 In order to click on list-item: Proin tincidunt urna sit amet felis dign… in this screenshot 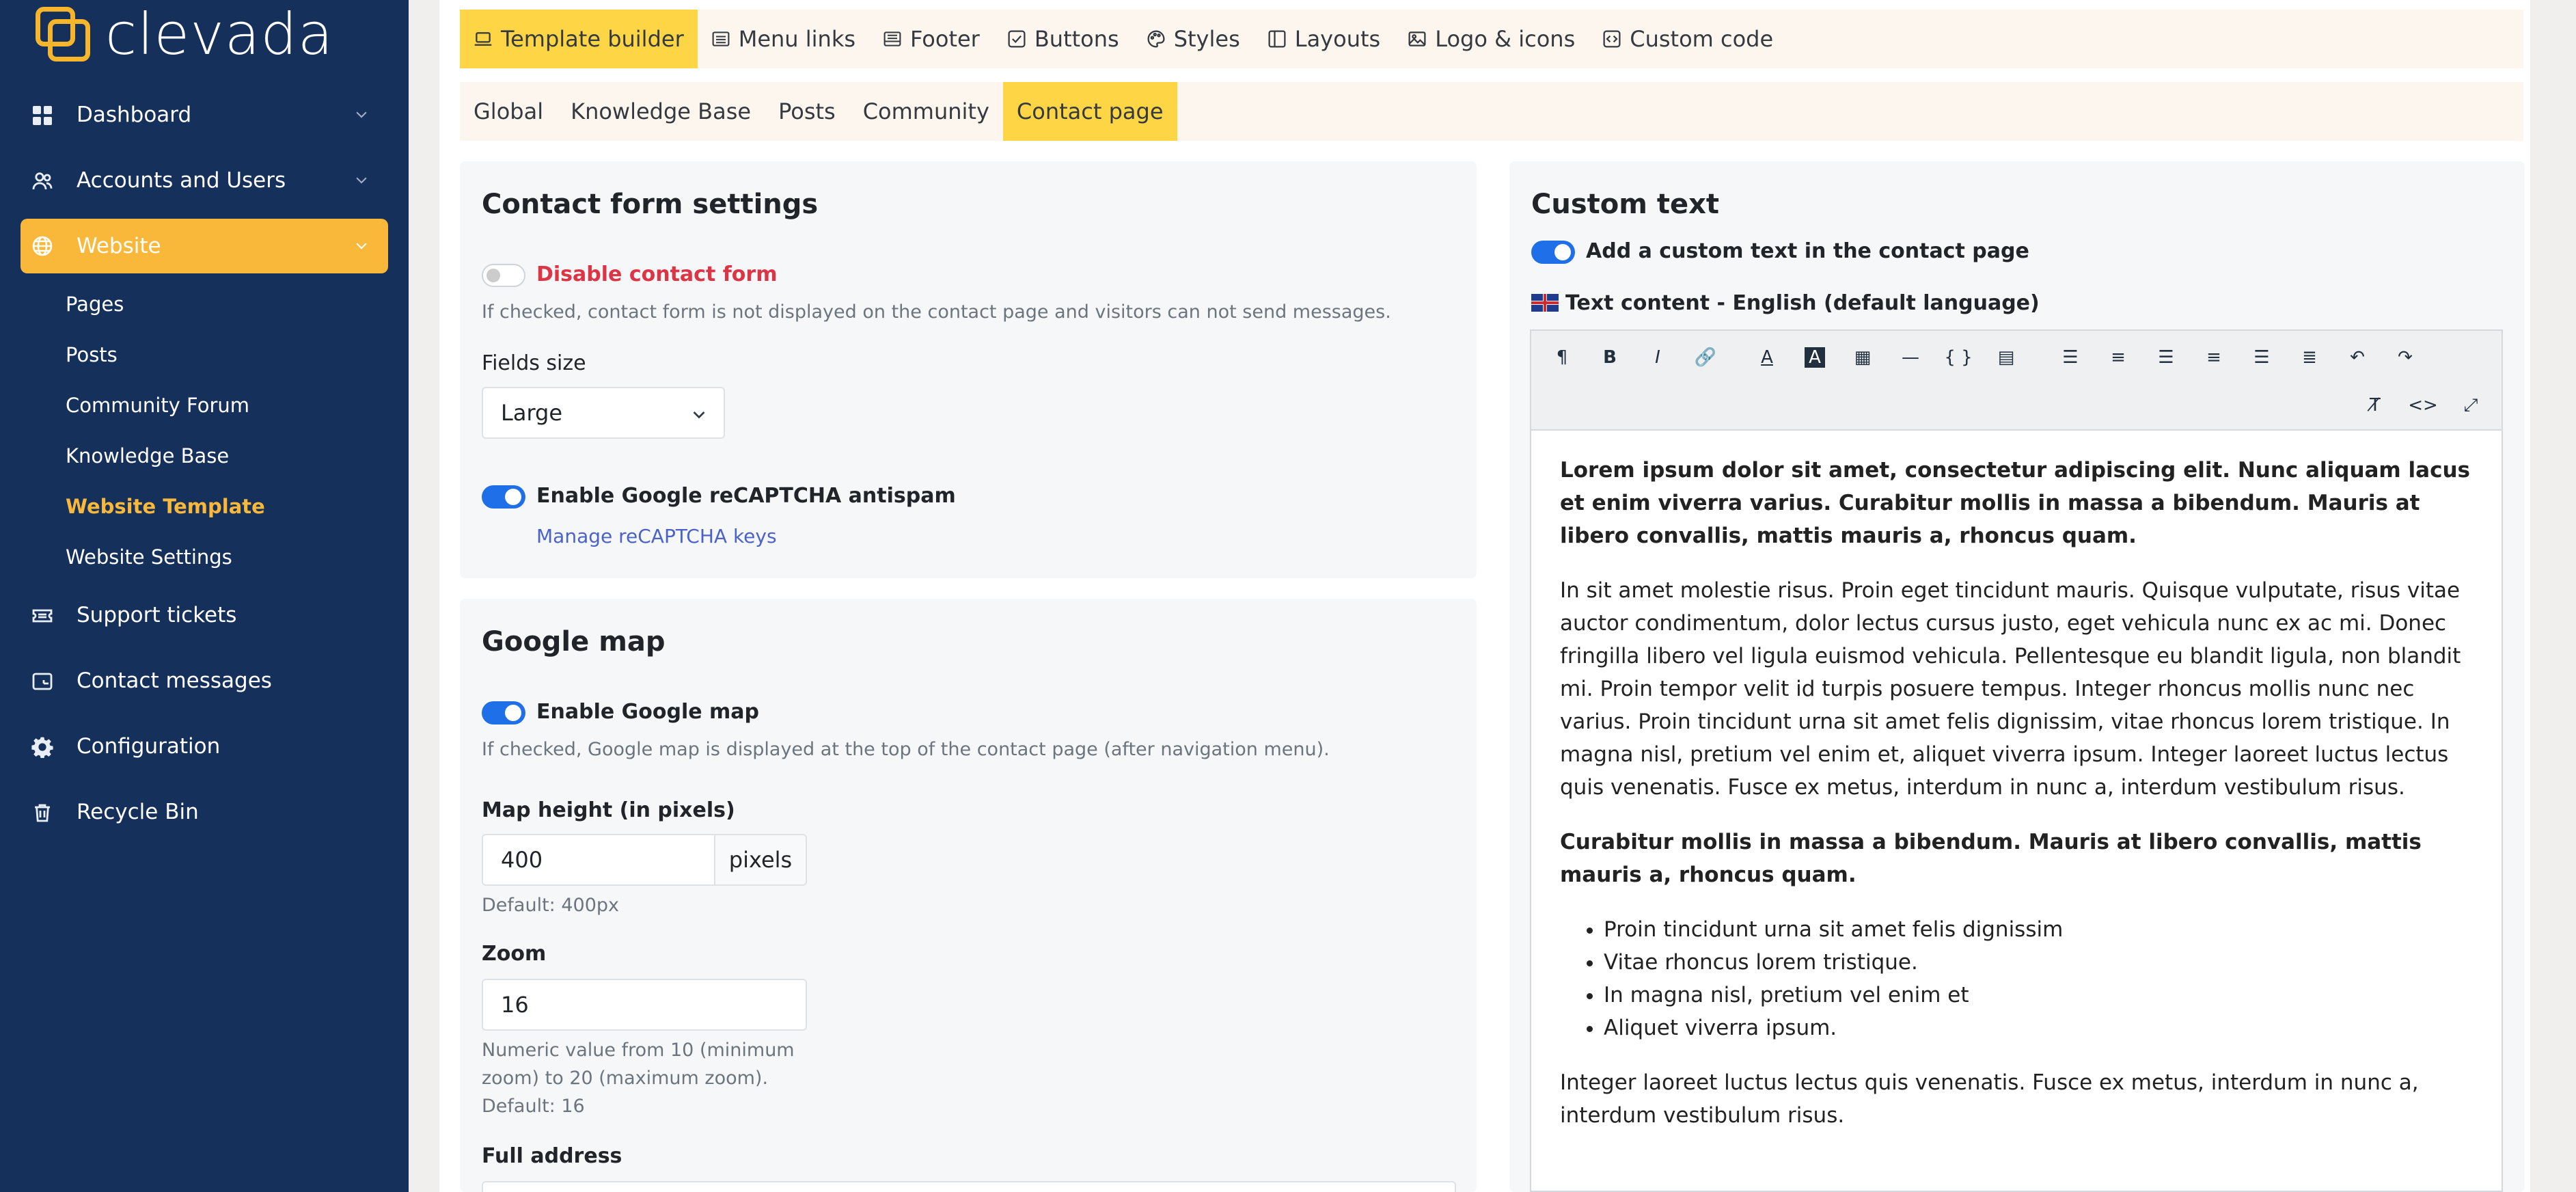, I will do `click(2040, 929)`.